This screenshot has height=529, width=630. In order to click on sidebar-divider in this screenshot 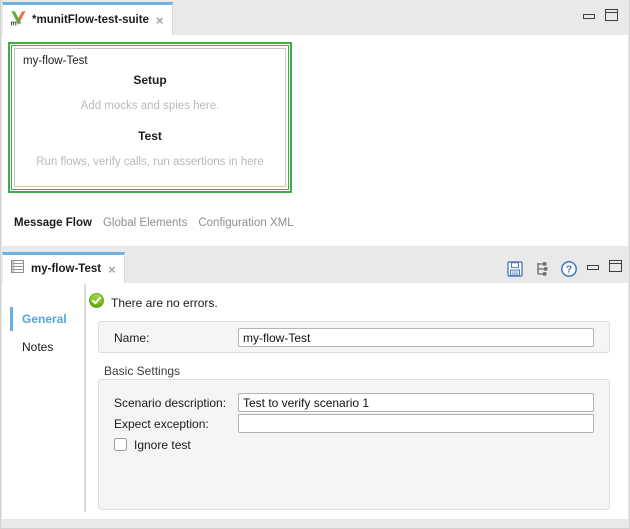, I will do `click(85, 398)`.